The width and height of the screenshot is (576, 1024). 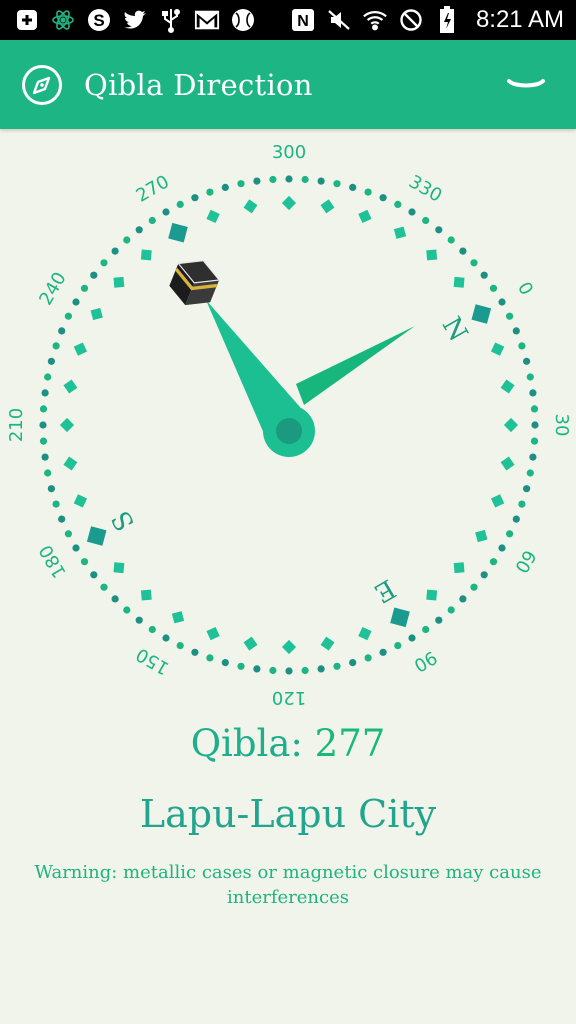 I want to click on degree-label: 60, so click(x=525, y=561).